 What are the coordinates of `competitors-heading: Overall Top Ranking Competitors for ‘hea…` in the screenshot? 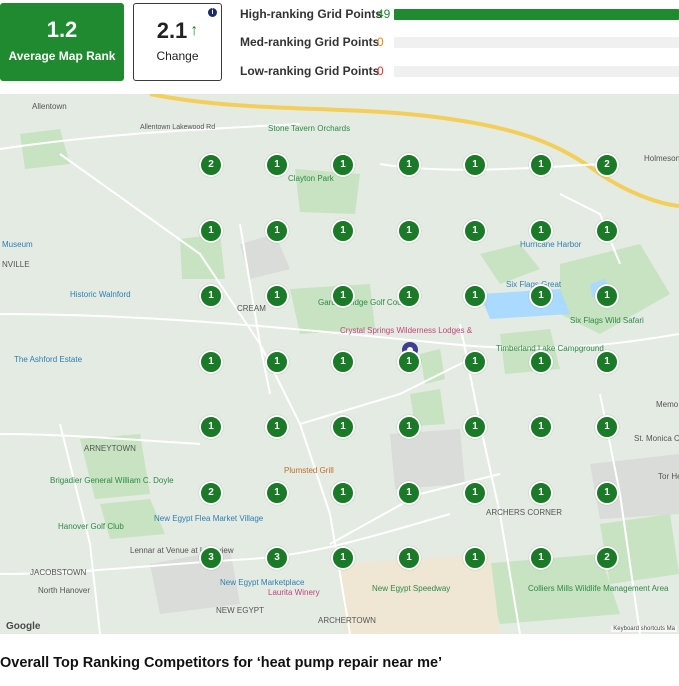 It's located at (221, 663).